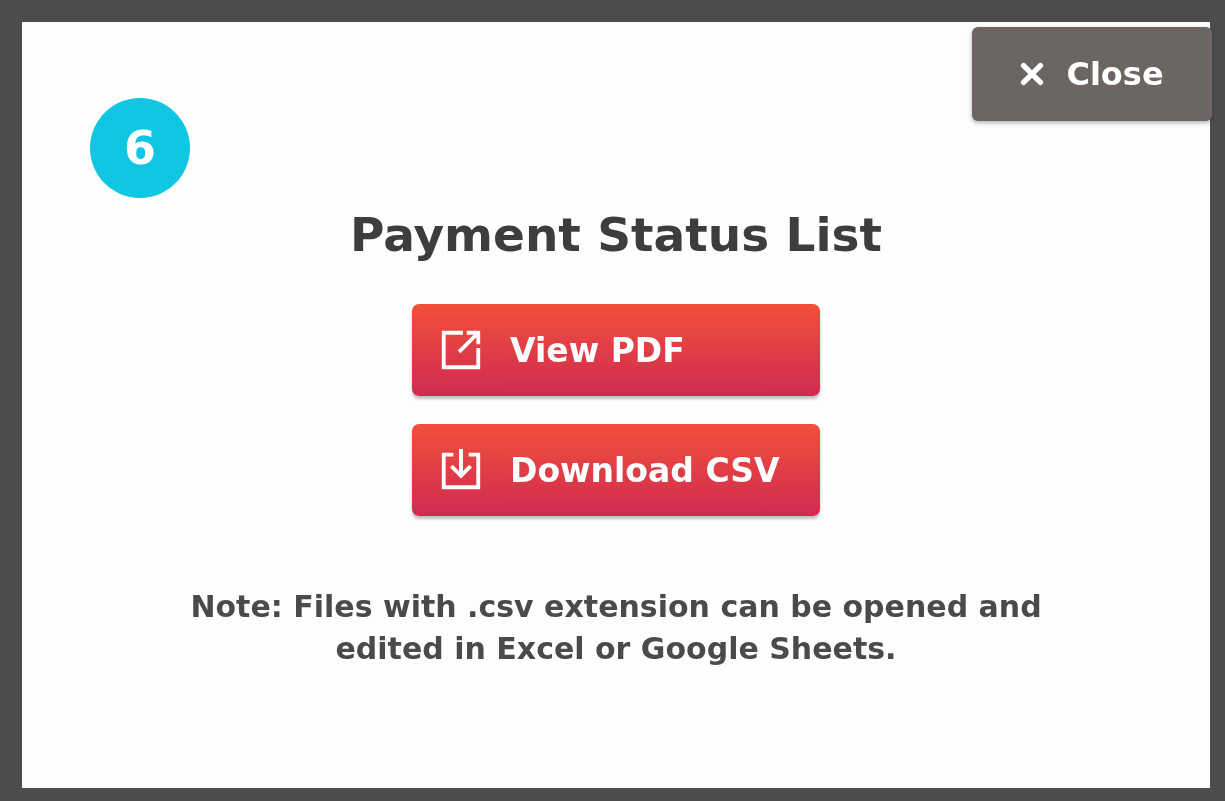 The width and height of the screenshot is (1225, 801). Describe the element at coordinates (140, 148) in the screenshot. I see `step-badge: 6` at that location.